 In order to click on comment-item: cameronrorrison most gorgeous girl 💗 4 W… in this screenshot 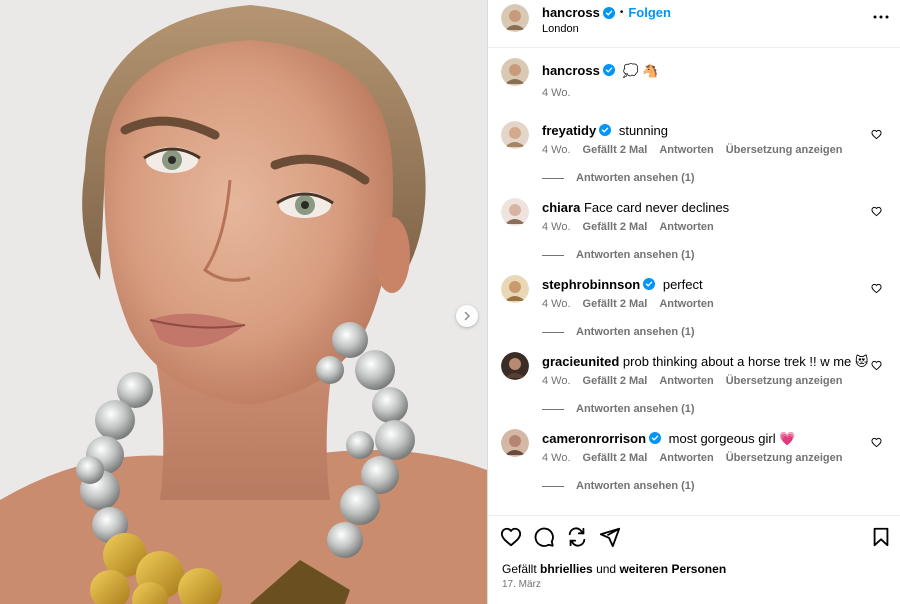, I will do `click(694, 460)`.